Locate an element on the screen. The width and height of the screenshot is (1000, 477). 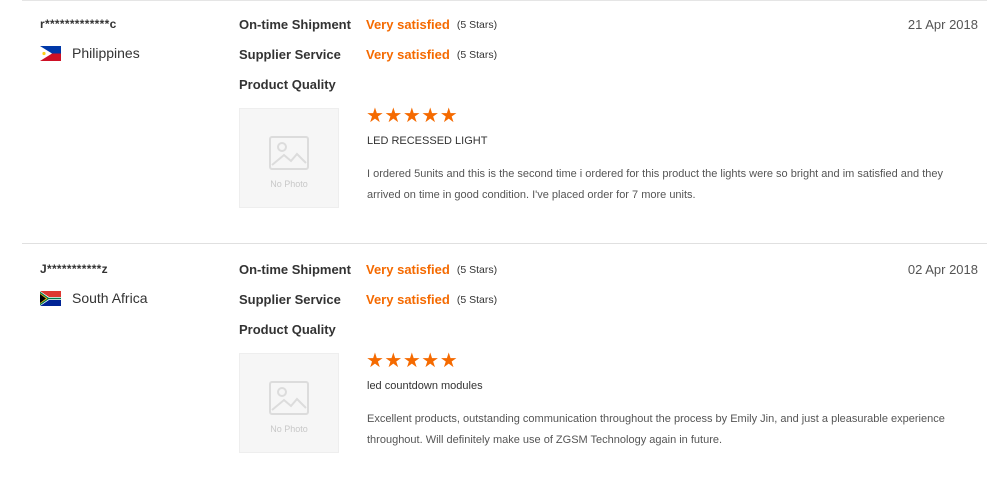
buyer-country: Philippines is located at coordinates (90, 53).